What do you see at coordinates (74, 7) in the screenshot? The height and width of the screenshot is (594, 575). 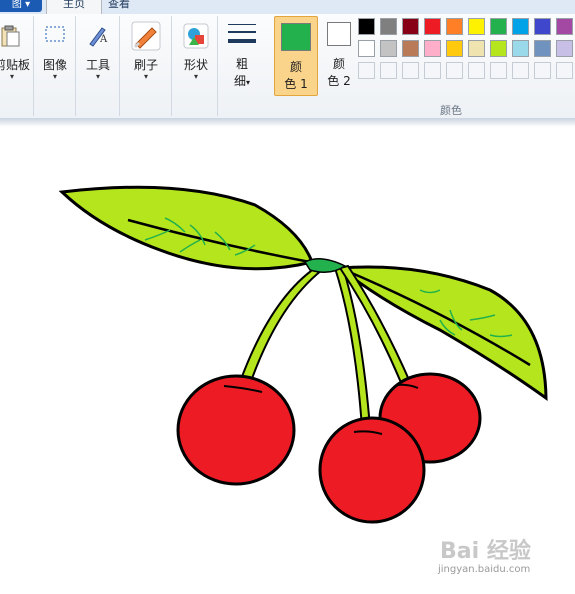 I see `tab-home: 主页` at bounding box center [74, 7].